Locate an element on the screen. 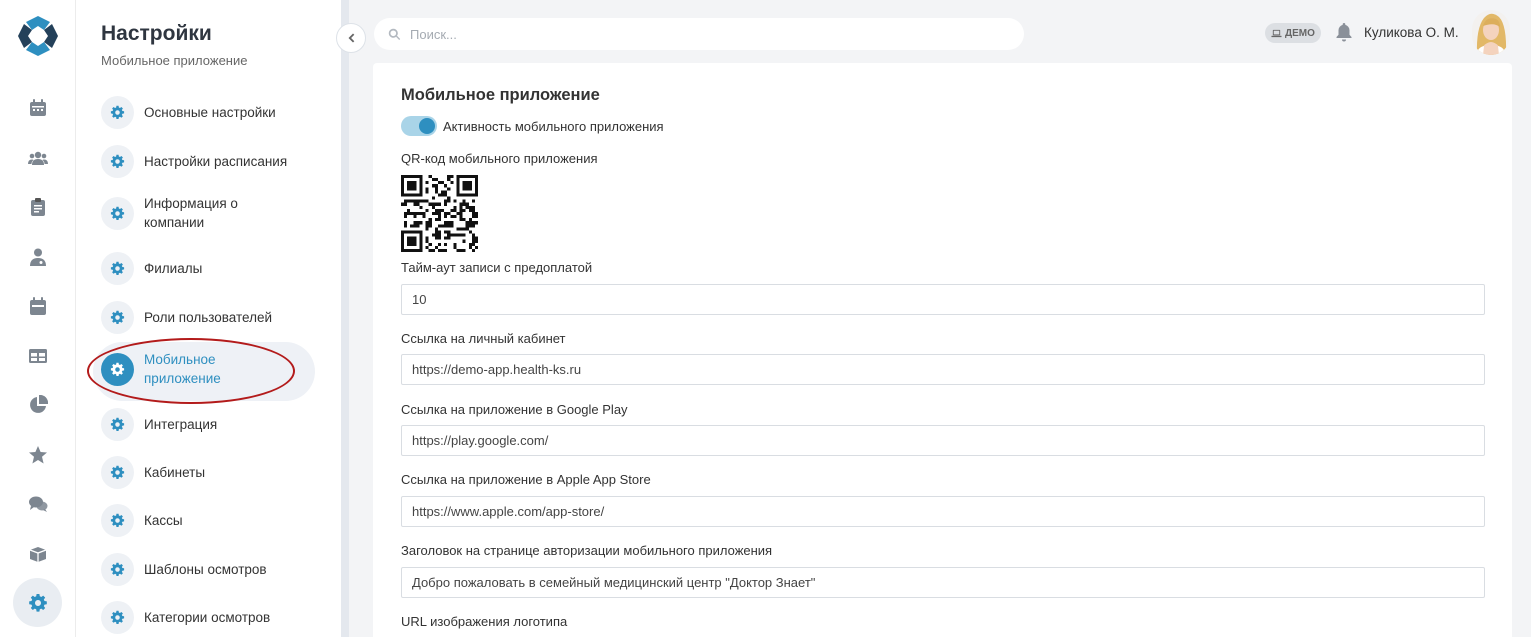 Image resolution: width=1531 pixels, height=637 pixels. mobile-app-active-toggle is located at coordinates (419, 126).